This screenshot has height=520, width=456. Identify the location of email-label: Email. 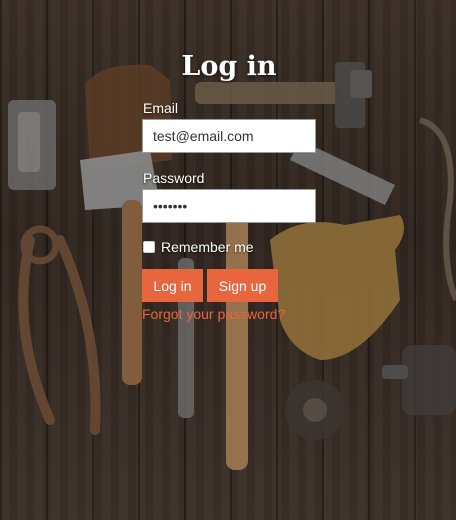
(161, 108).